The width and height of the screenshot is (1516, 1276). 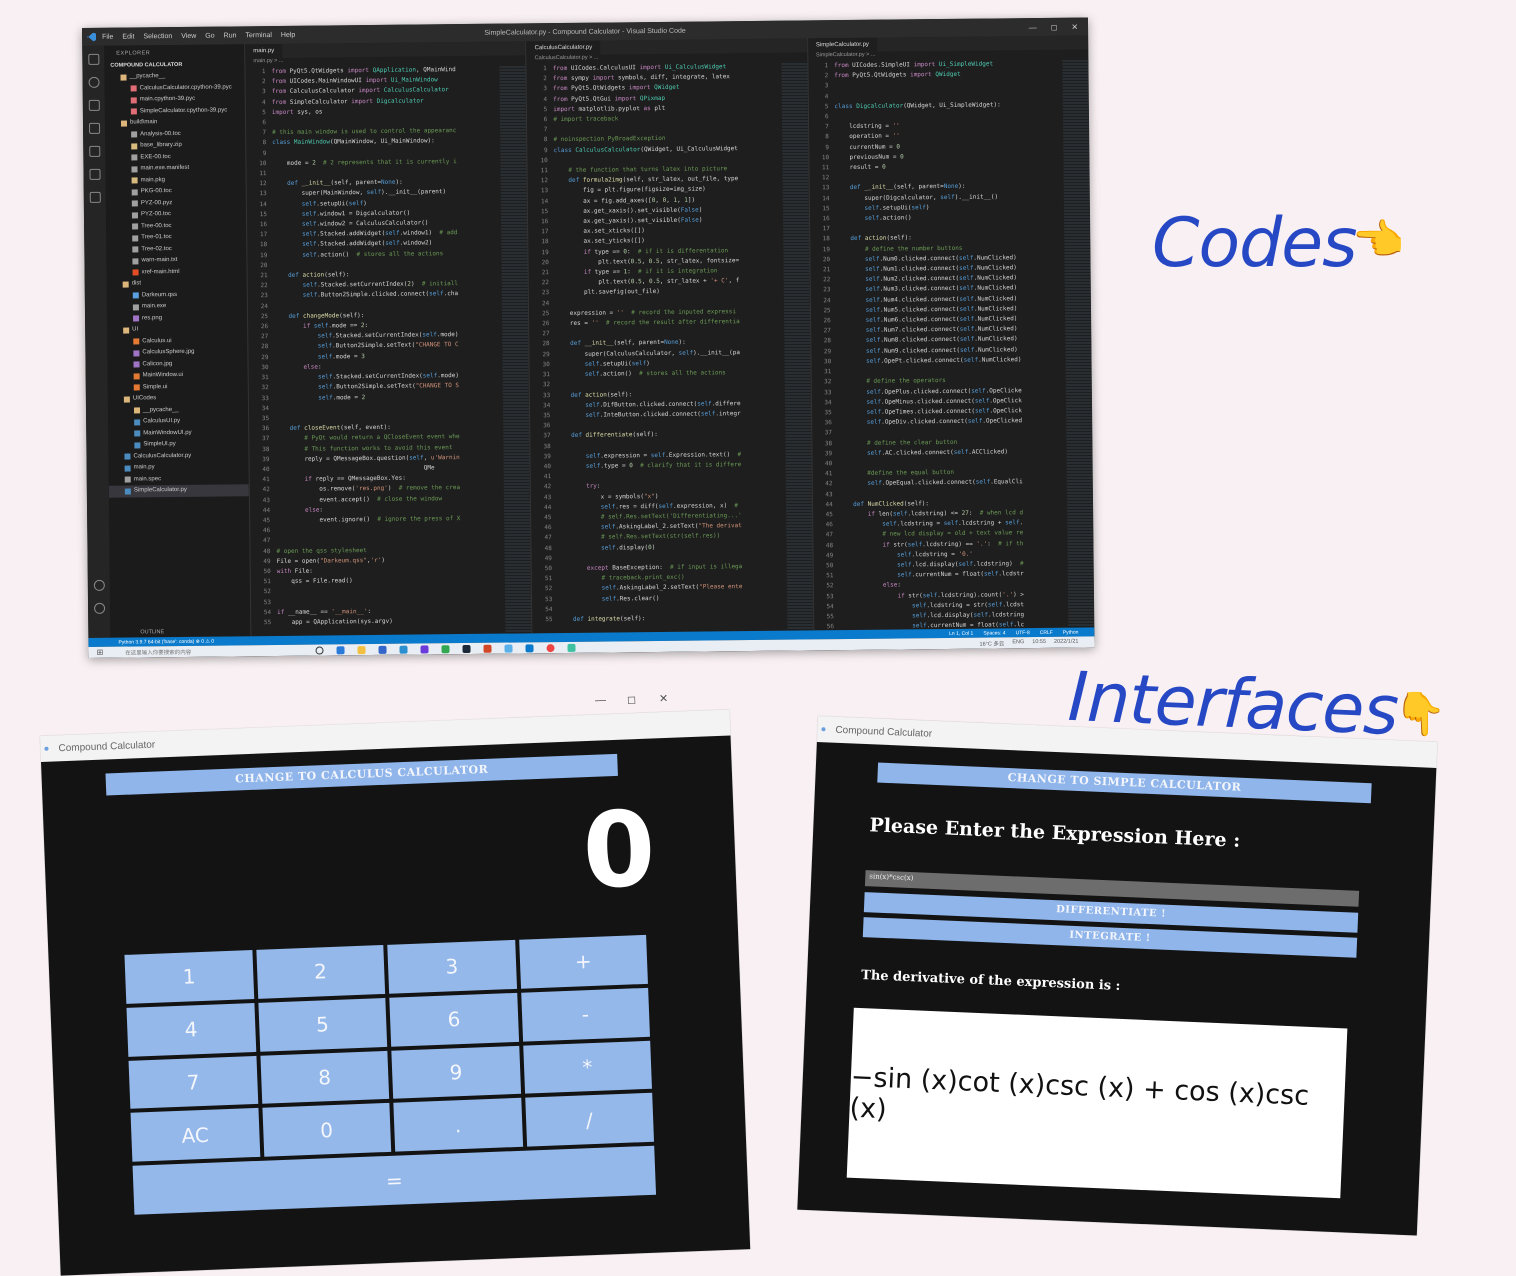 What do you see at coordinates (1097, 1103) in the screenshot?
I see `result-display: −sin (x)cot (x)csc (x) + cos (x)csc (x)` at bounding box center [1097, 1103].